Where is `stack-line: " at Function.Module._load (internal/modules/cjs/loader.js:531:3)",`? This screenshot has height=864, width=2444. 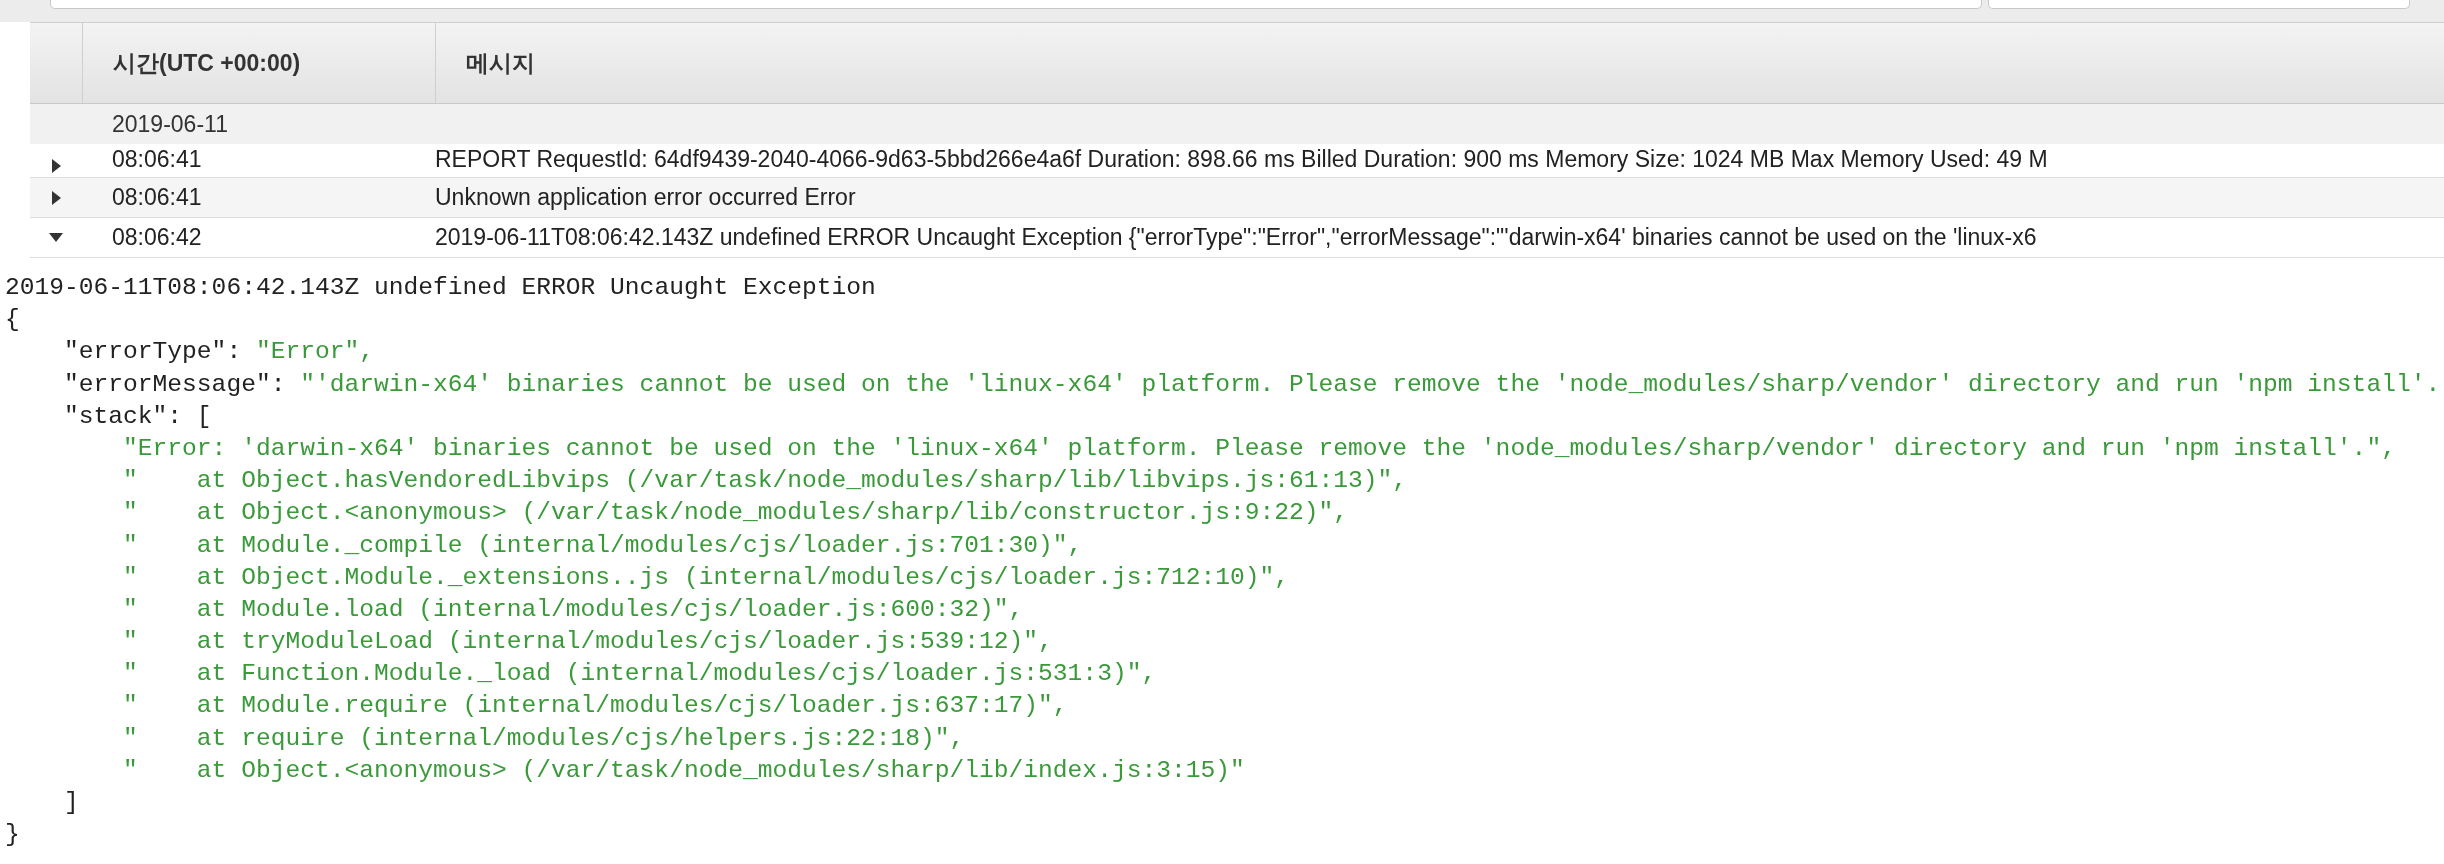 stack-line: " at Function.Module._load (internal/modules/cjs/loader.js:531:3)", is located at coordinates (640, 674).